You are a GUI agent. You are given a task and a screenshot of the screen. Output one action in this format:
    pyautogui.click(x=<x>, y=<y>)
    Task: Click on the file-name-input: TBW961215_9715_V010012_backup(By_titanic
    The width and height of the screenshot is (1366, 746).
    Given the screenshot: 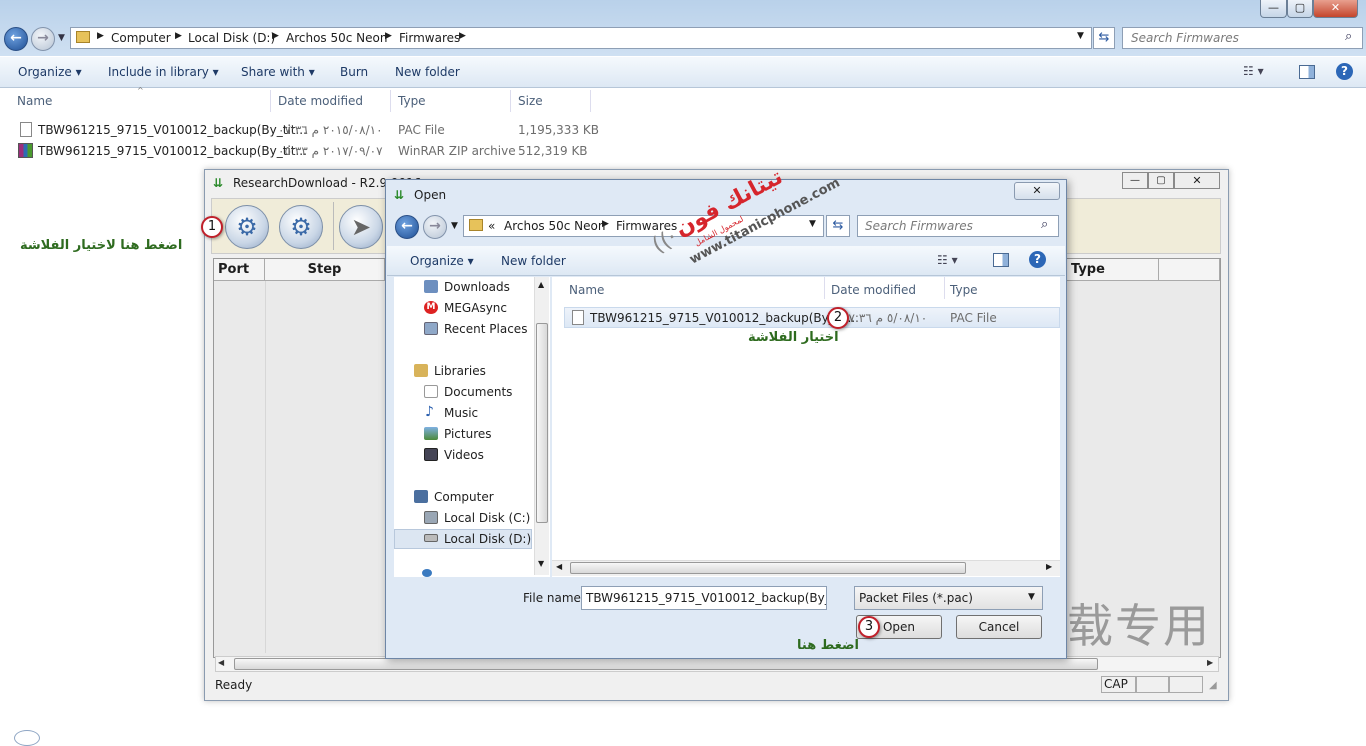 What is the action you would take?
    pyautogui.click(x=704, y=598)
    